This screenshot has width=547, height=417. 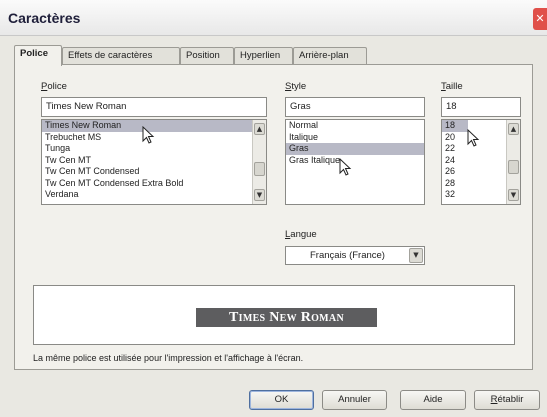 I want to click on tab-hyperlien: Hyperlien, so click(x=263, y=56).